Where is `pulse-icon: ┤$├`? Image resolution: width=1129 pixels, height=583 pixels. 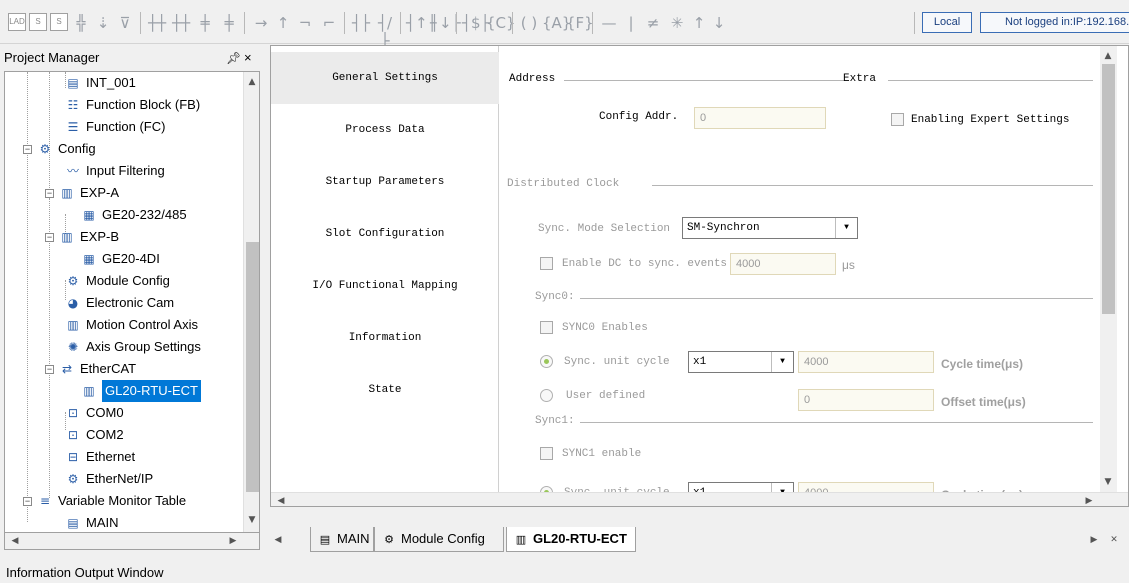 pulse-icon: ┤$├ is located at coordinates (476, 23).